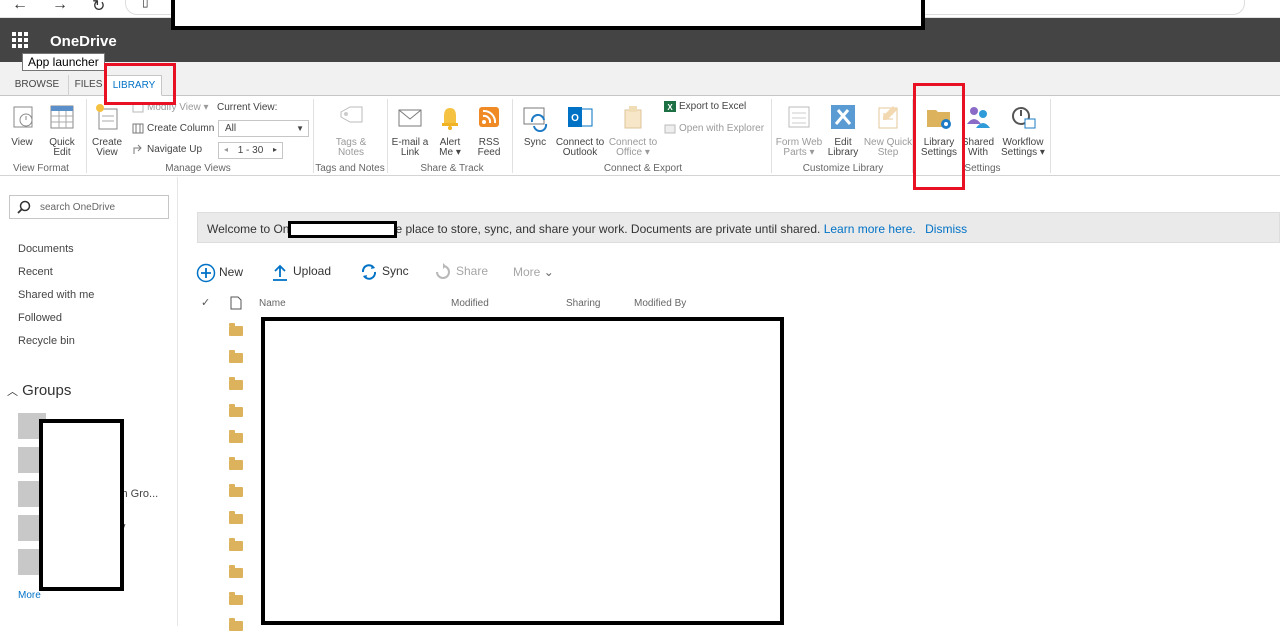 The width and height of the screenshot is (1280, 631). Describe the element at coordinates (41, 168) in the screenshot. I see `group-label-view-format: View Format` at that location.